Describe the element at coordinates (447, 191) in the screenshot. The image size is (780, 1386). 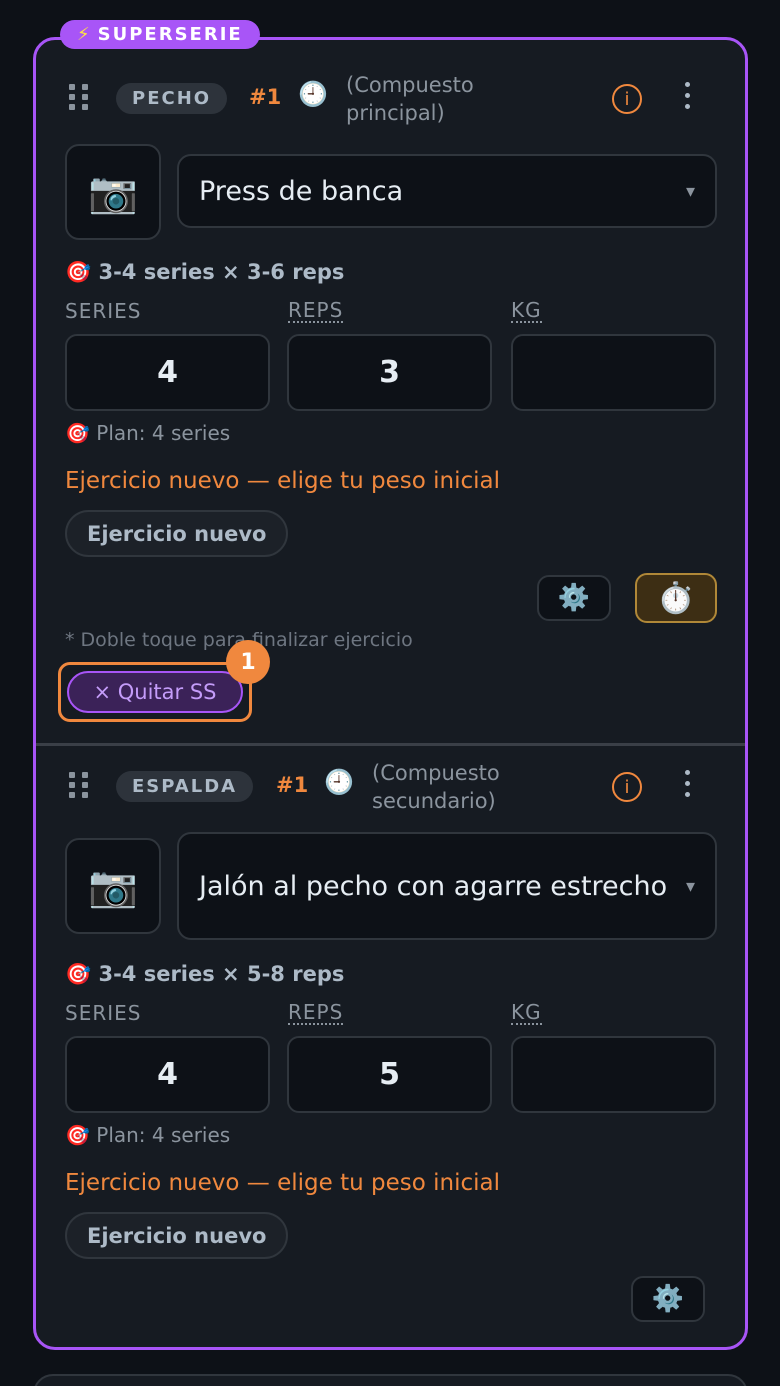
I see `exercise-select: Press de banca ▾` at that location.